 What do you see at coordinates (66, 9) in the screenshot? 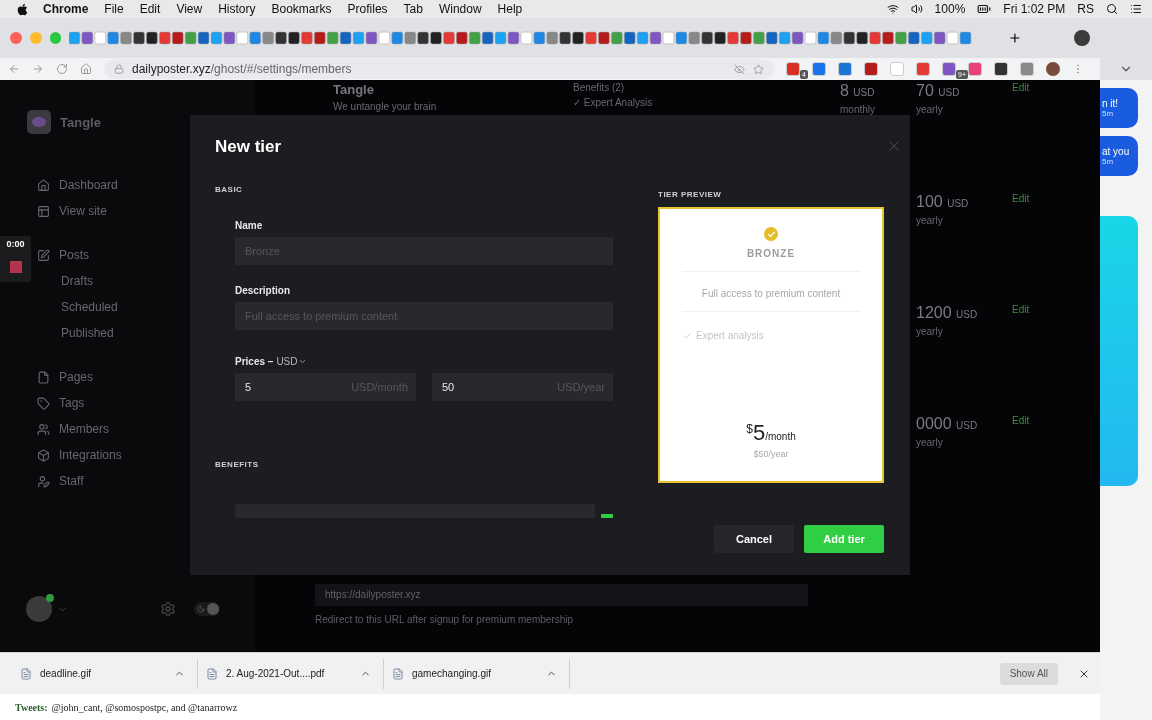
I see `menu-item: Chrome` at bounding box center [66, 9].